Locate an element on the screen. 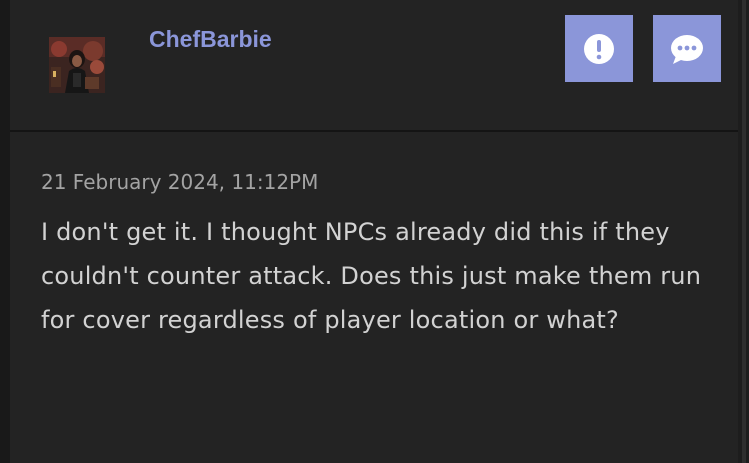 Image resolution: width=749 pixels, height=463 pixels. header-divider is located at coordinates (374, 131).